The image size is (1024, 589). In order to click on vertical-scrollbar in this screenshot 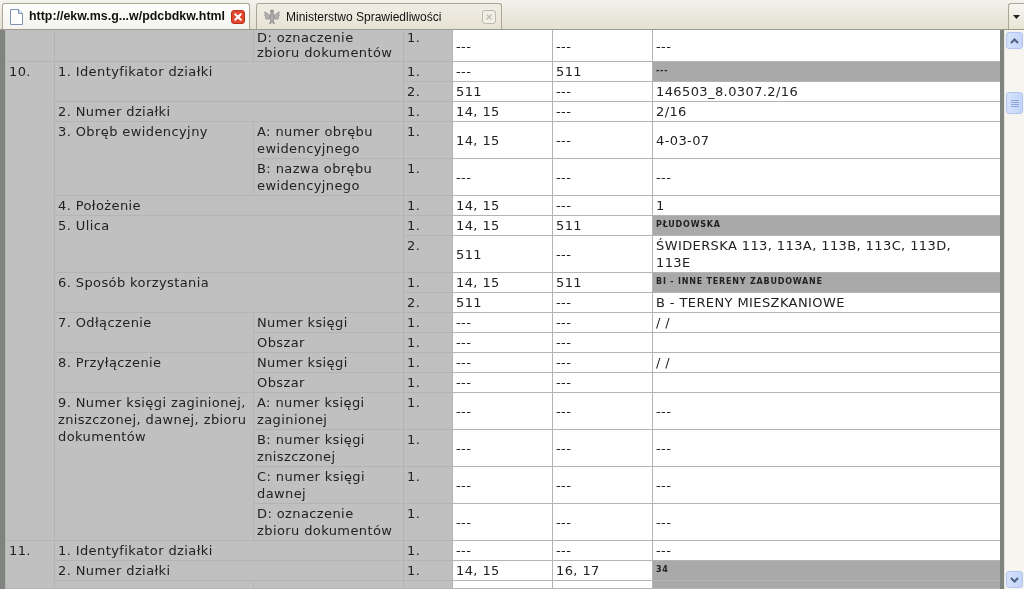, I will do `click(1014, 309)`.